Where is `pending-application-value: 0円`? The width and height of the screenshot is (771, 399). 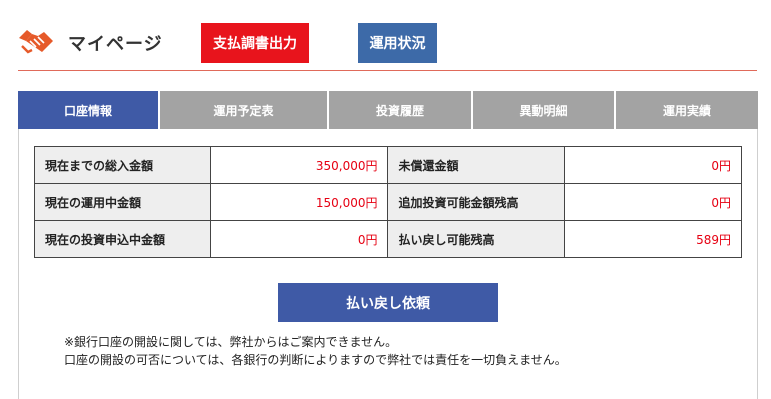 pending-application-value: 0円 is located at coordinates (299, 239).